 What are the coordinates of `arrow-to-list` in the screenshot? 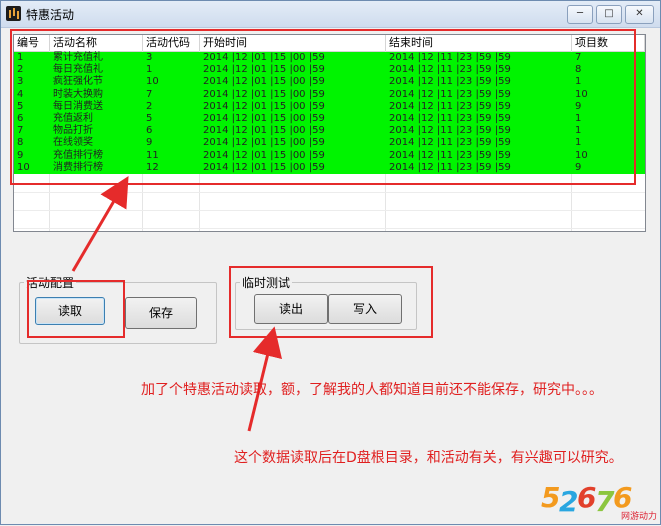 It's located at (100, 224).